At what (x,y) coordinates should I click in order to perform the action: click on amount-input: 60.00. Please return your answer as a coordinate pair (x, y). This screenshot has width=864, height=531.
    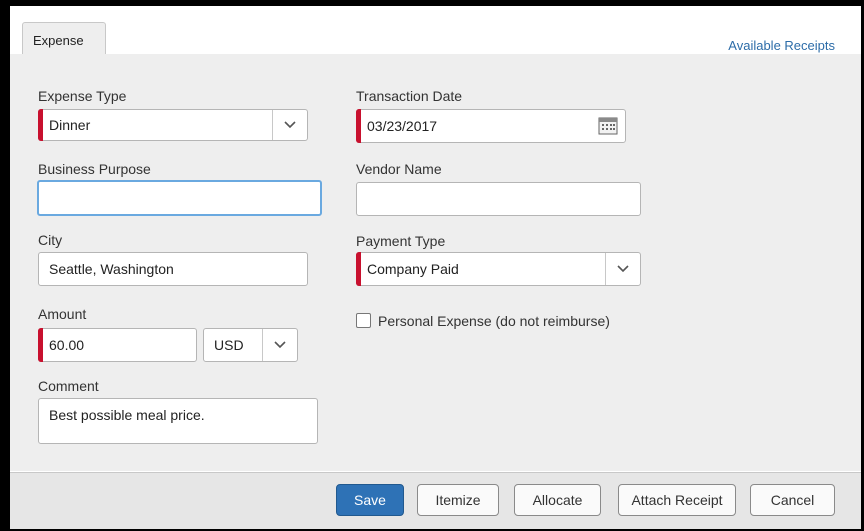
    Looking at the image, I should click on (117, 345).